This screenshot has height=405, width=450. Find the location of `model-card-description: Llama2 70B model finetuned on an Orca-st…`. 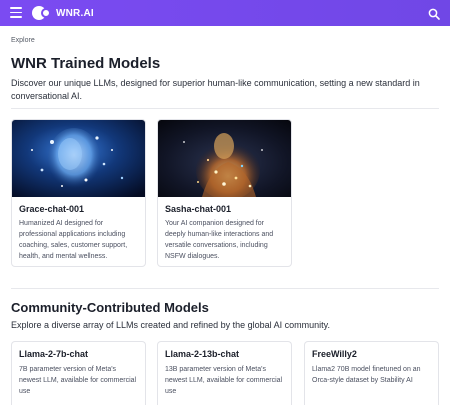

model-card-description: Llama2 70B model finetuned on an Orca-st… is located at coordinates (366, 375).